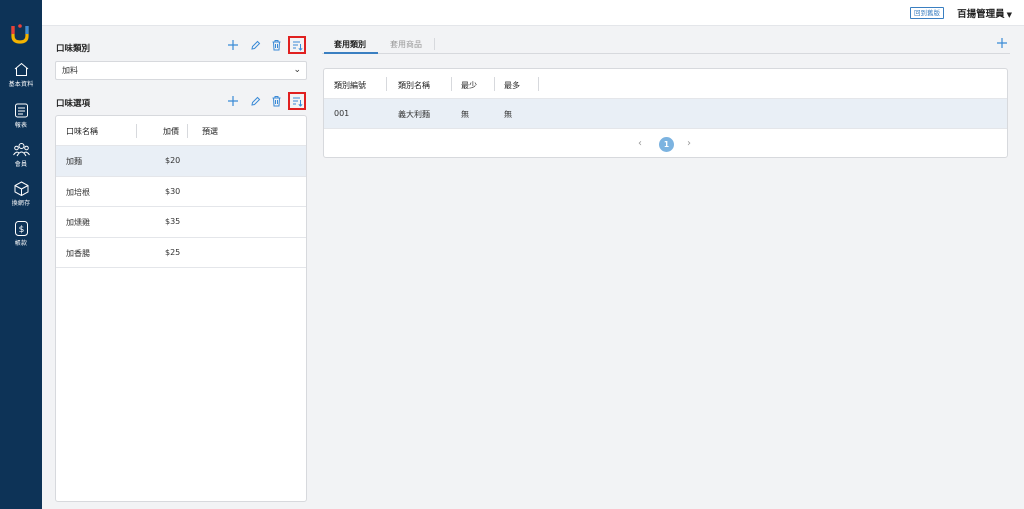 The height and width of the screenshot is (509, 1024). I want to click on column-header: 最多, so click(512, 85).